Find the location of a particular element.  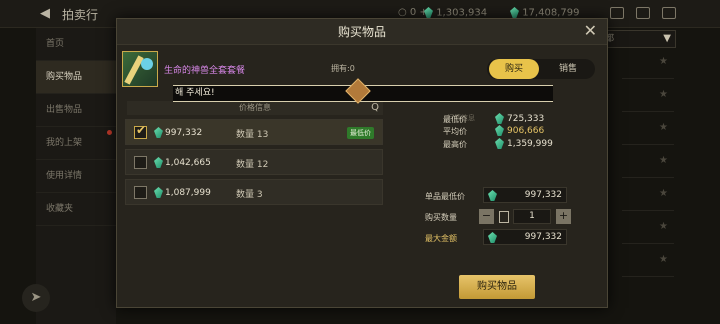

price-row: 1,042,665 数量 12 is located at coordinates (254, 162).